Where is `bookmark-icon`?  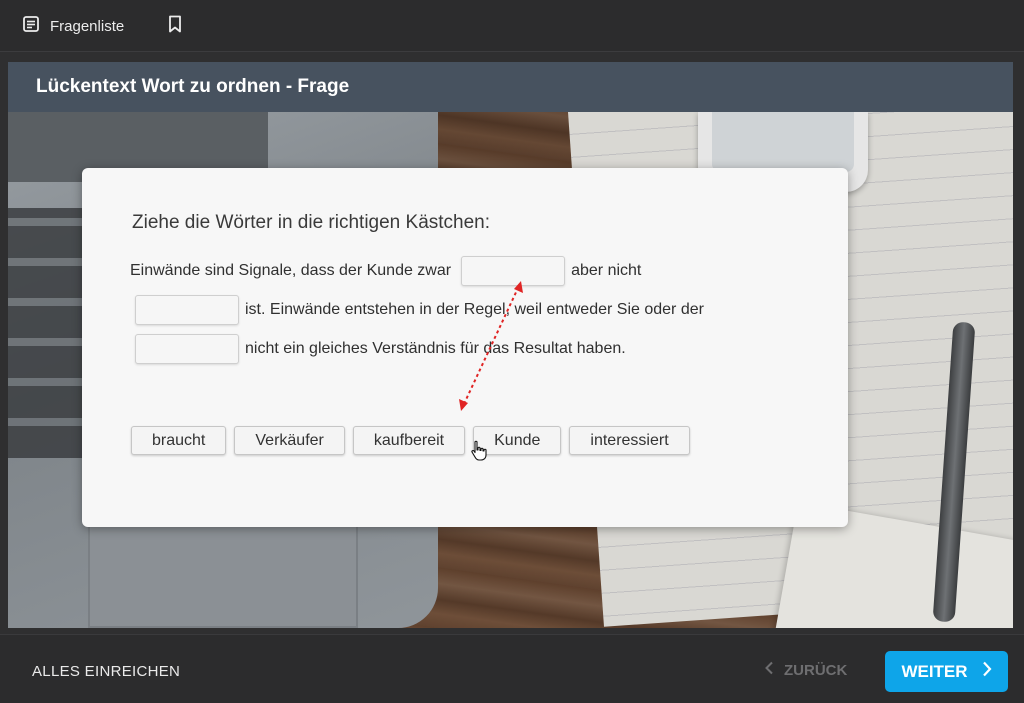 bookmark-icon is located at coordinates (175, 26).